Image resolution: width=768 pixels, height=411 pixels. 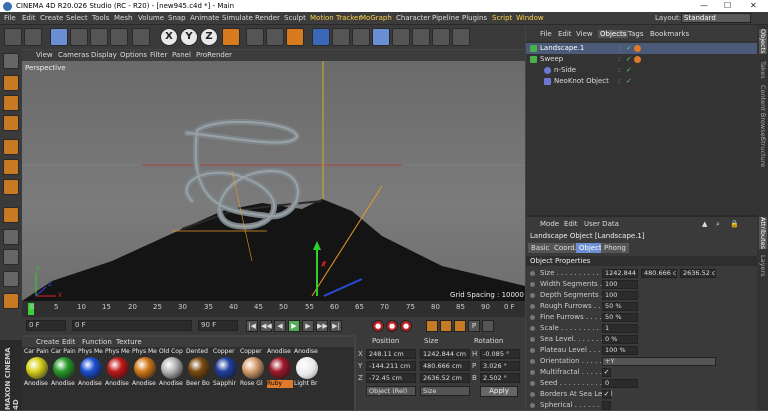 I want to click on tab-basic: Basic, so click(x=540, y=248).